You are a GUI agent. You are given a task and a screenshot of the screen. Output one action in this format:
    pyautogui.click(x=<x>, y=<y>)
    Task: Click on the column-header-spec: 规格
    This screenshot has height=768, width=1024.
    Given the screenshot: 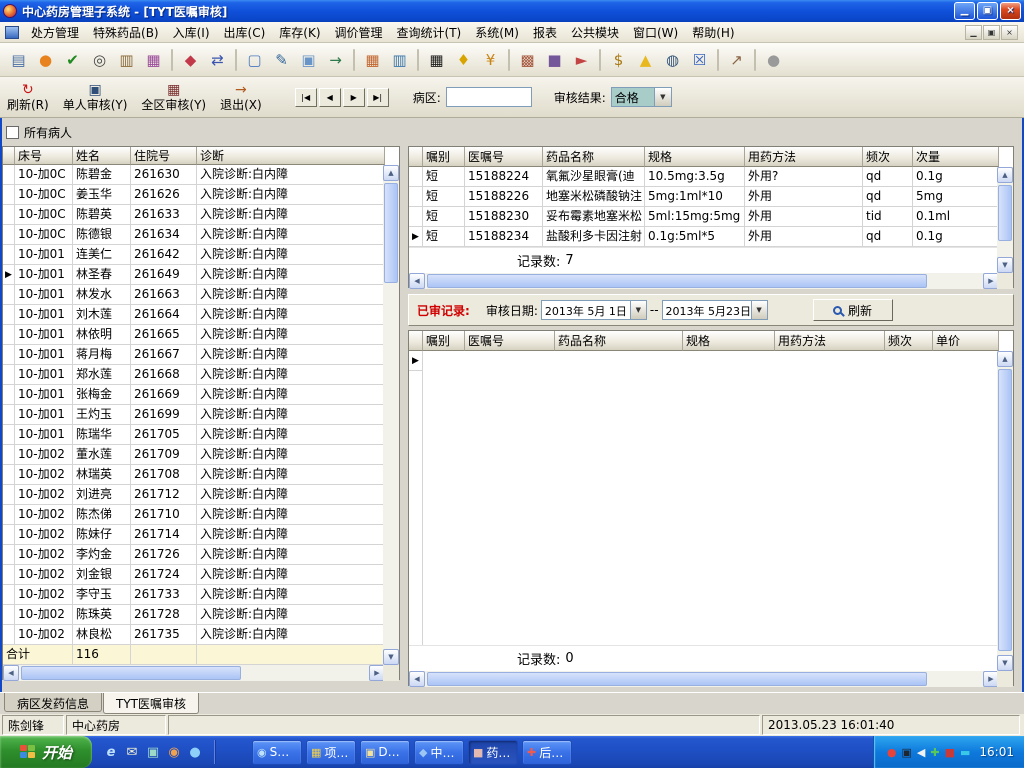 What is the action you would take?
    pyautogui.click(x=695, y=157)
    